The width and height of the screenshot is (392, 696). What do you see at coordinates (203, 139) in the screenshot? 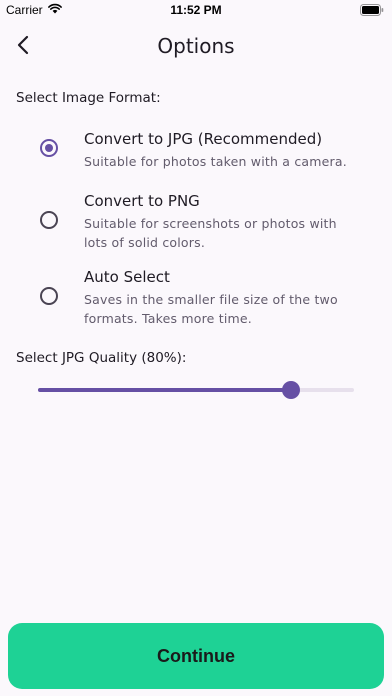
I see `option-jpg-title: Convert to JPG (Recommended)` at bounding box center [203, 139].